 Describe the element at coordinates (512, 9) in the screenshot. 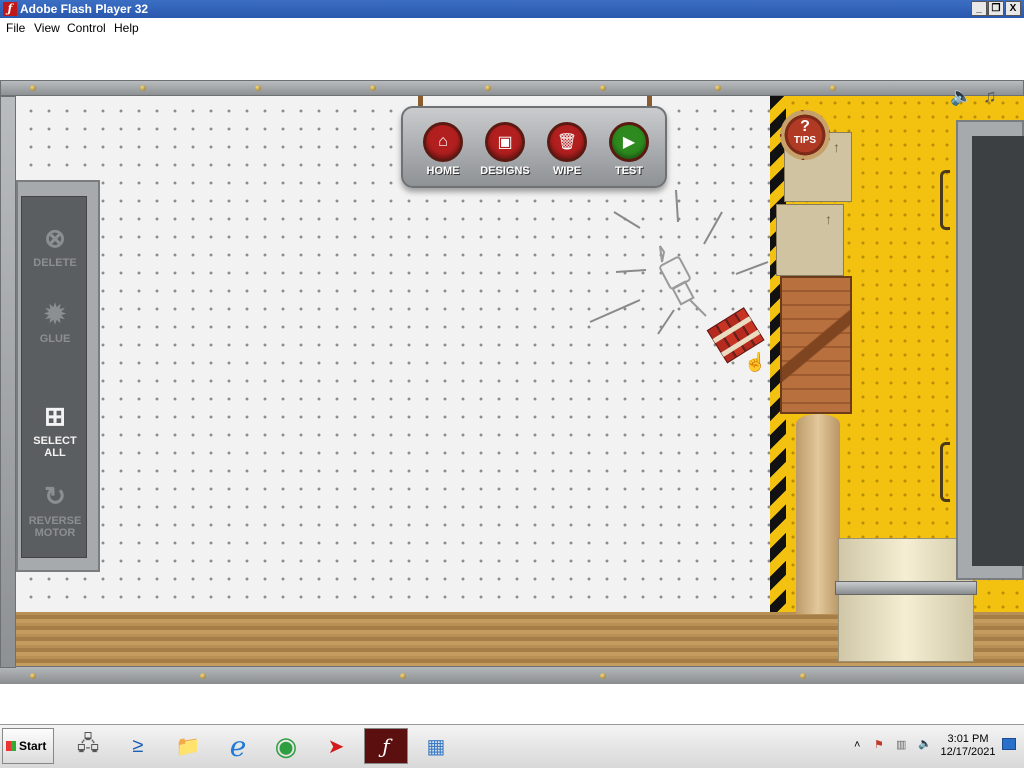

I see `title-bar: ƒ Adobe Flash Player 32 _ ❐ X` at that location.